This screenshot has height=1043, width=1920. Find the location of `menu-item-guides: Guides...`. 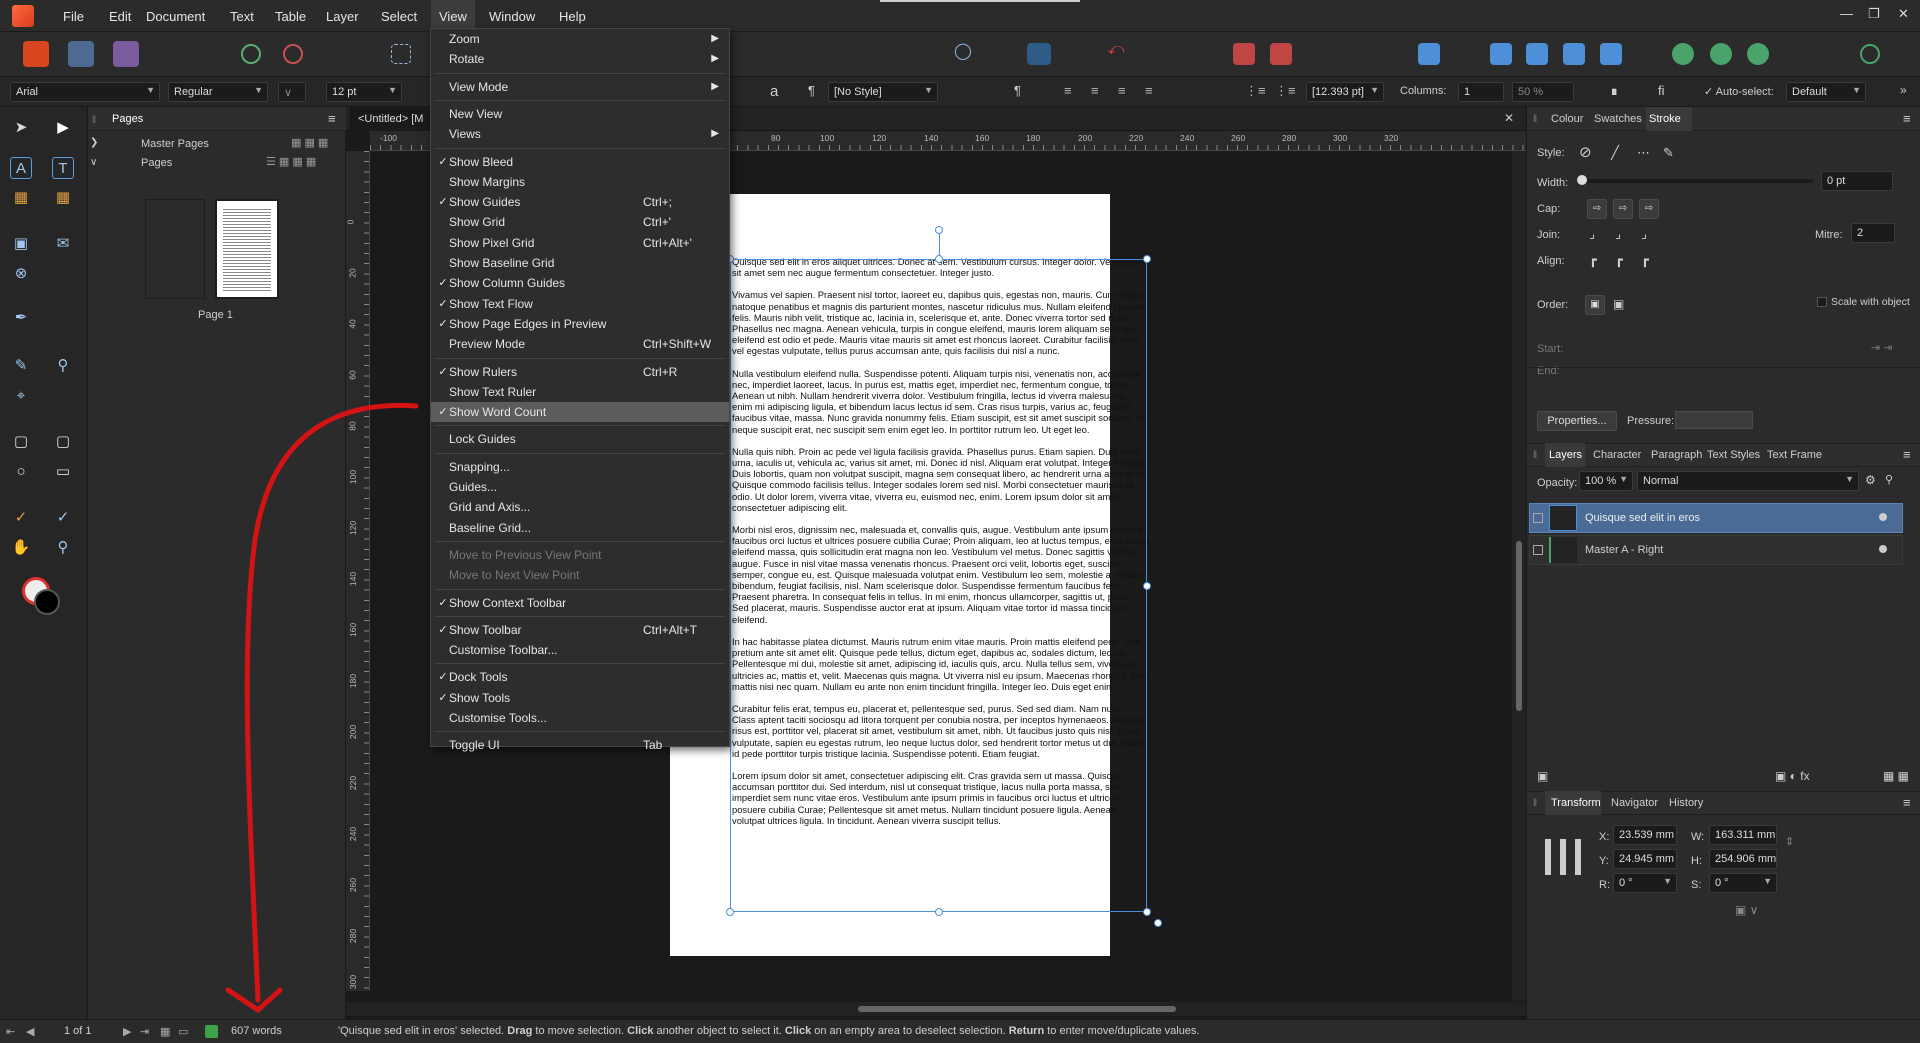

menu-item-guides: Guides... is located at coordinates (580, 487).